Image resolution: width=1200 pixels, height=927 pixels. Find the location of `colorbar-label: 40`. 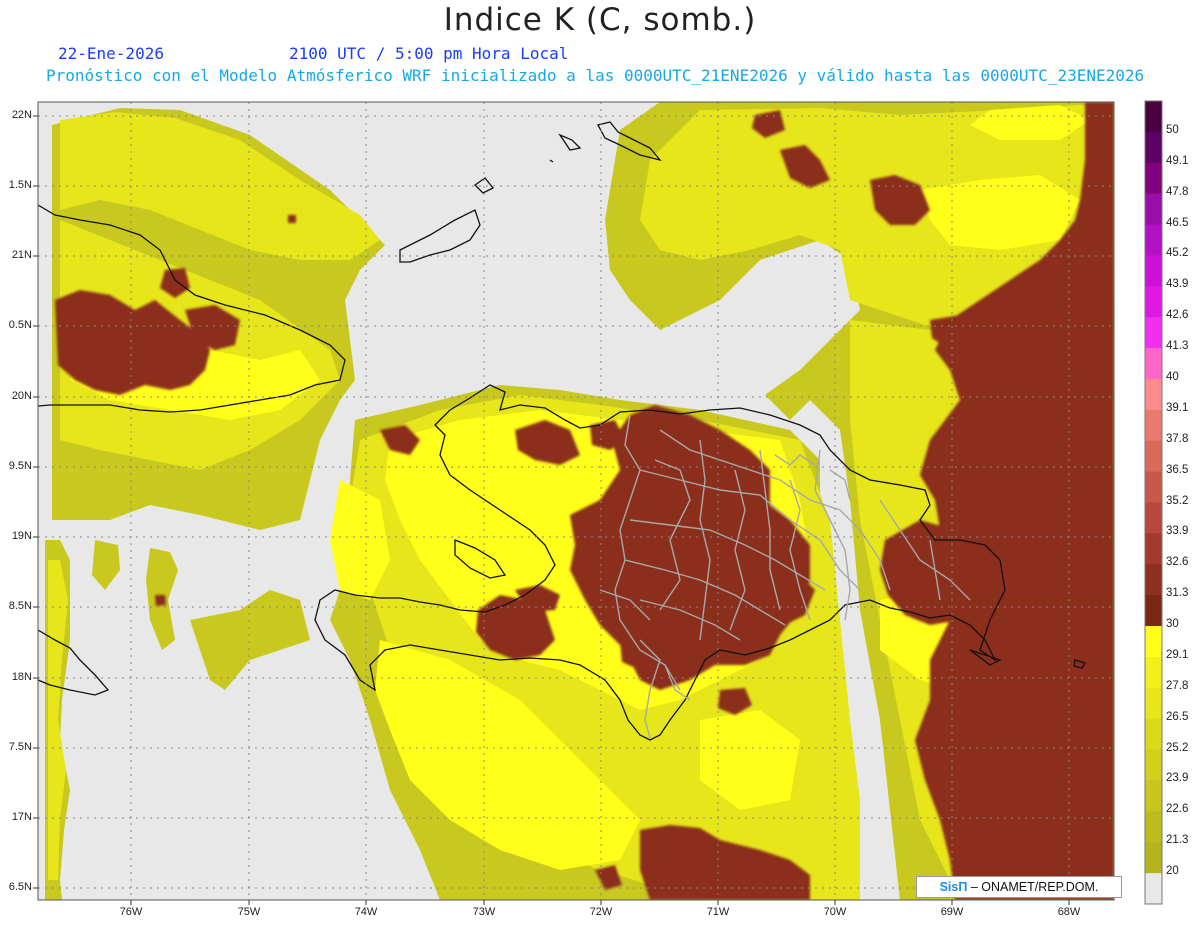

colorbar-label: 40 is located at coordinates (1172, 376).